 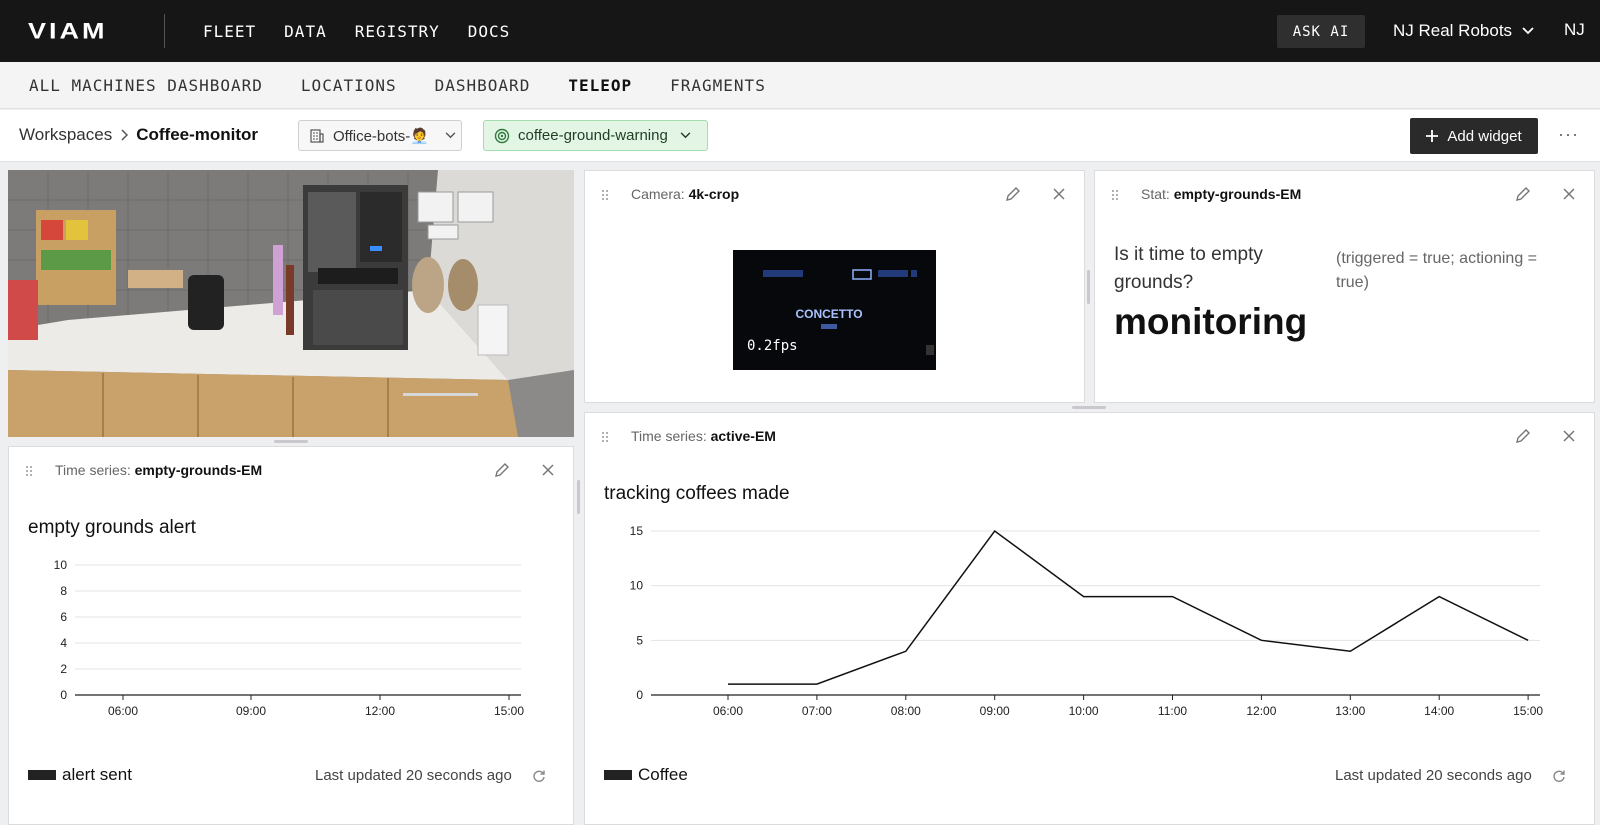 I want to click on location-select: Office-bots-🧑‍💼, so click(x=380, y=135).